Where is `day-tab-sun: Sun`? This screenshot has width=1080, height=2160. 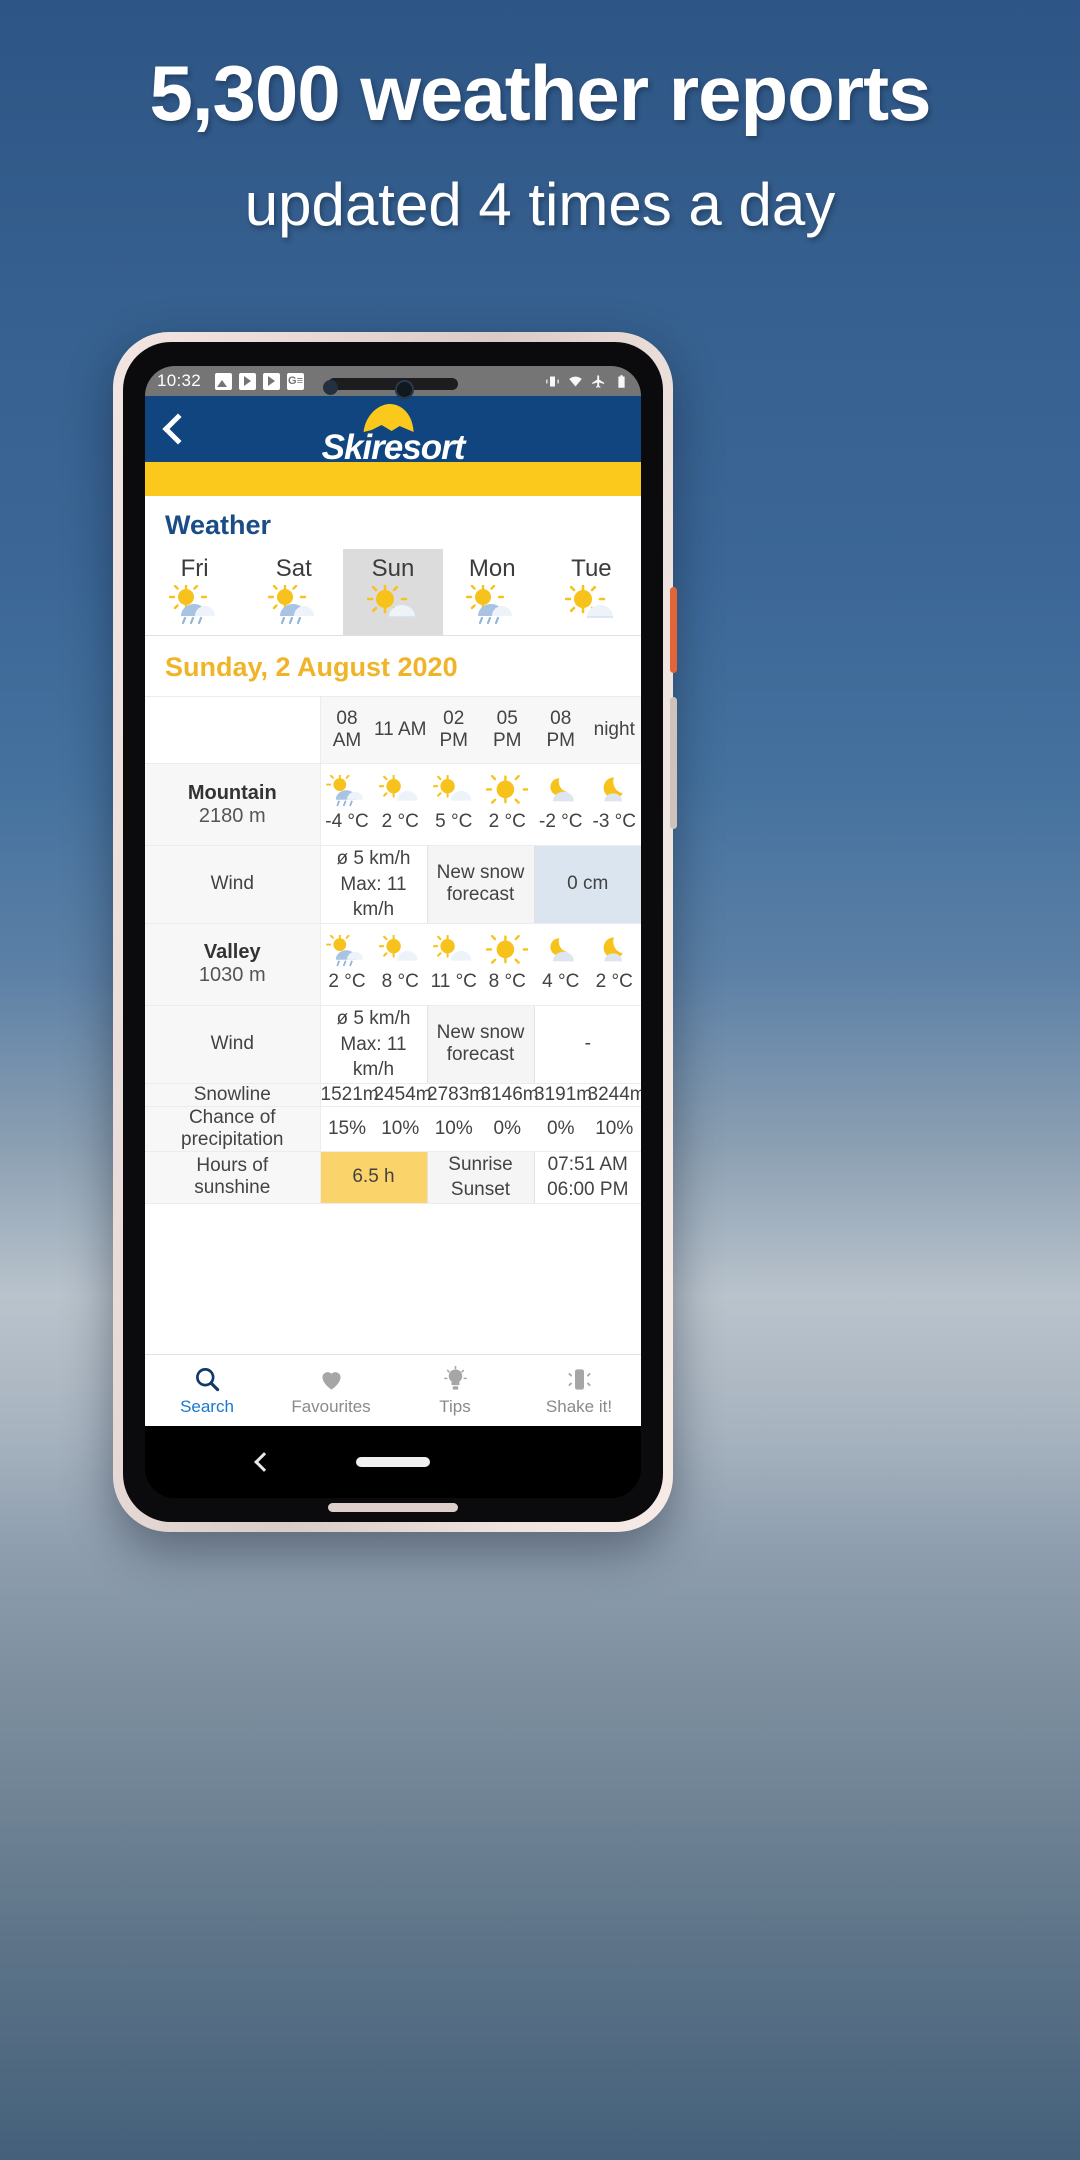
day-tab-sun: Sun is located at coordinates (393, 592).